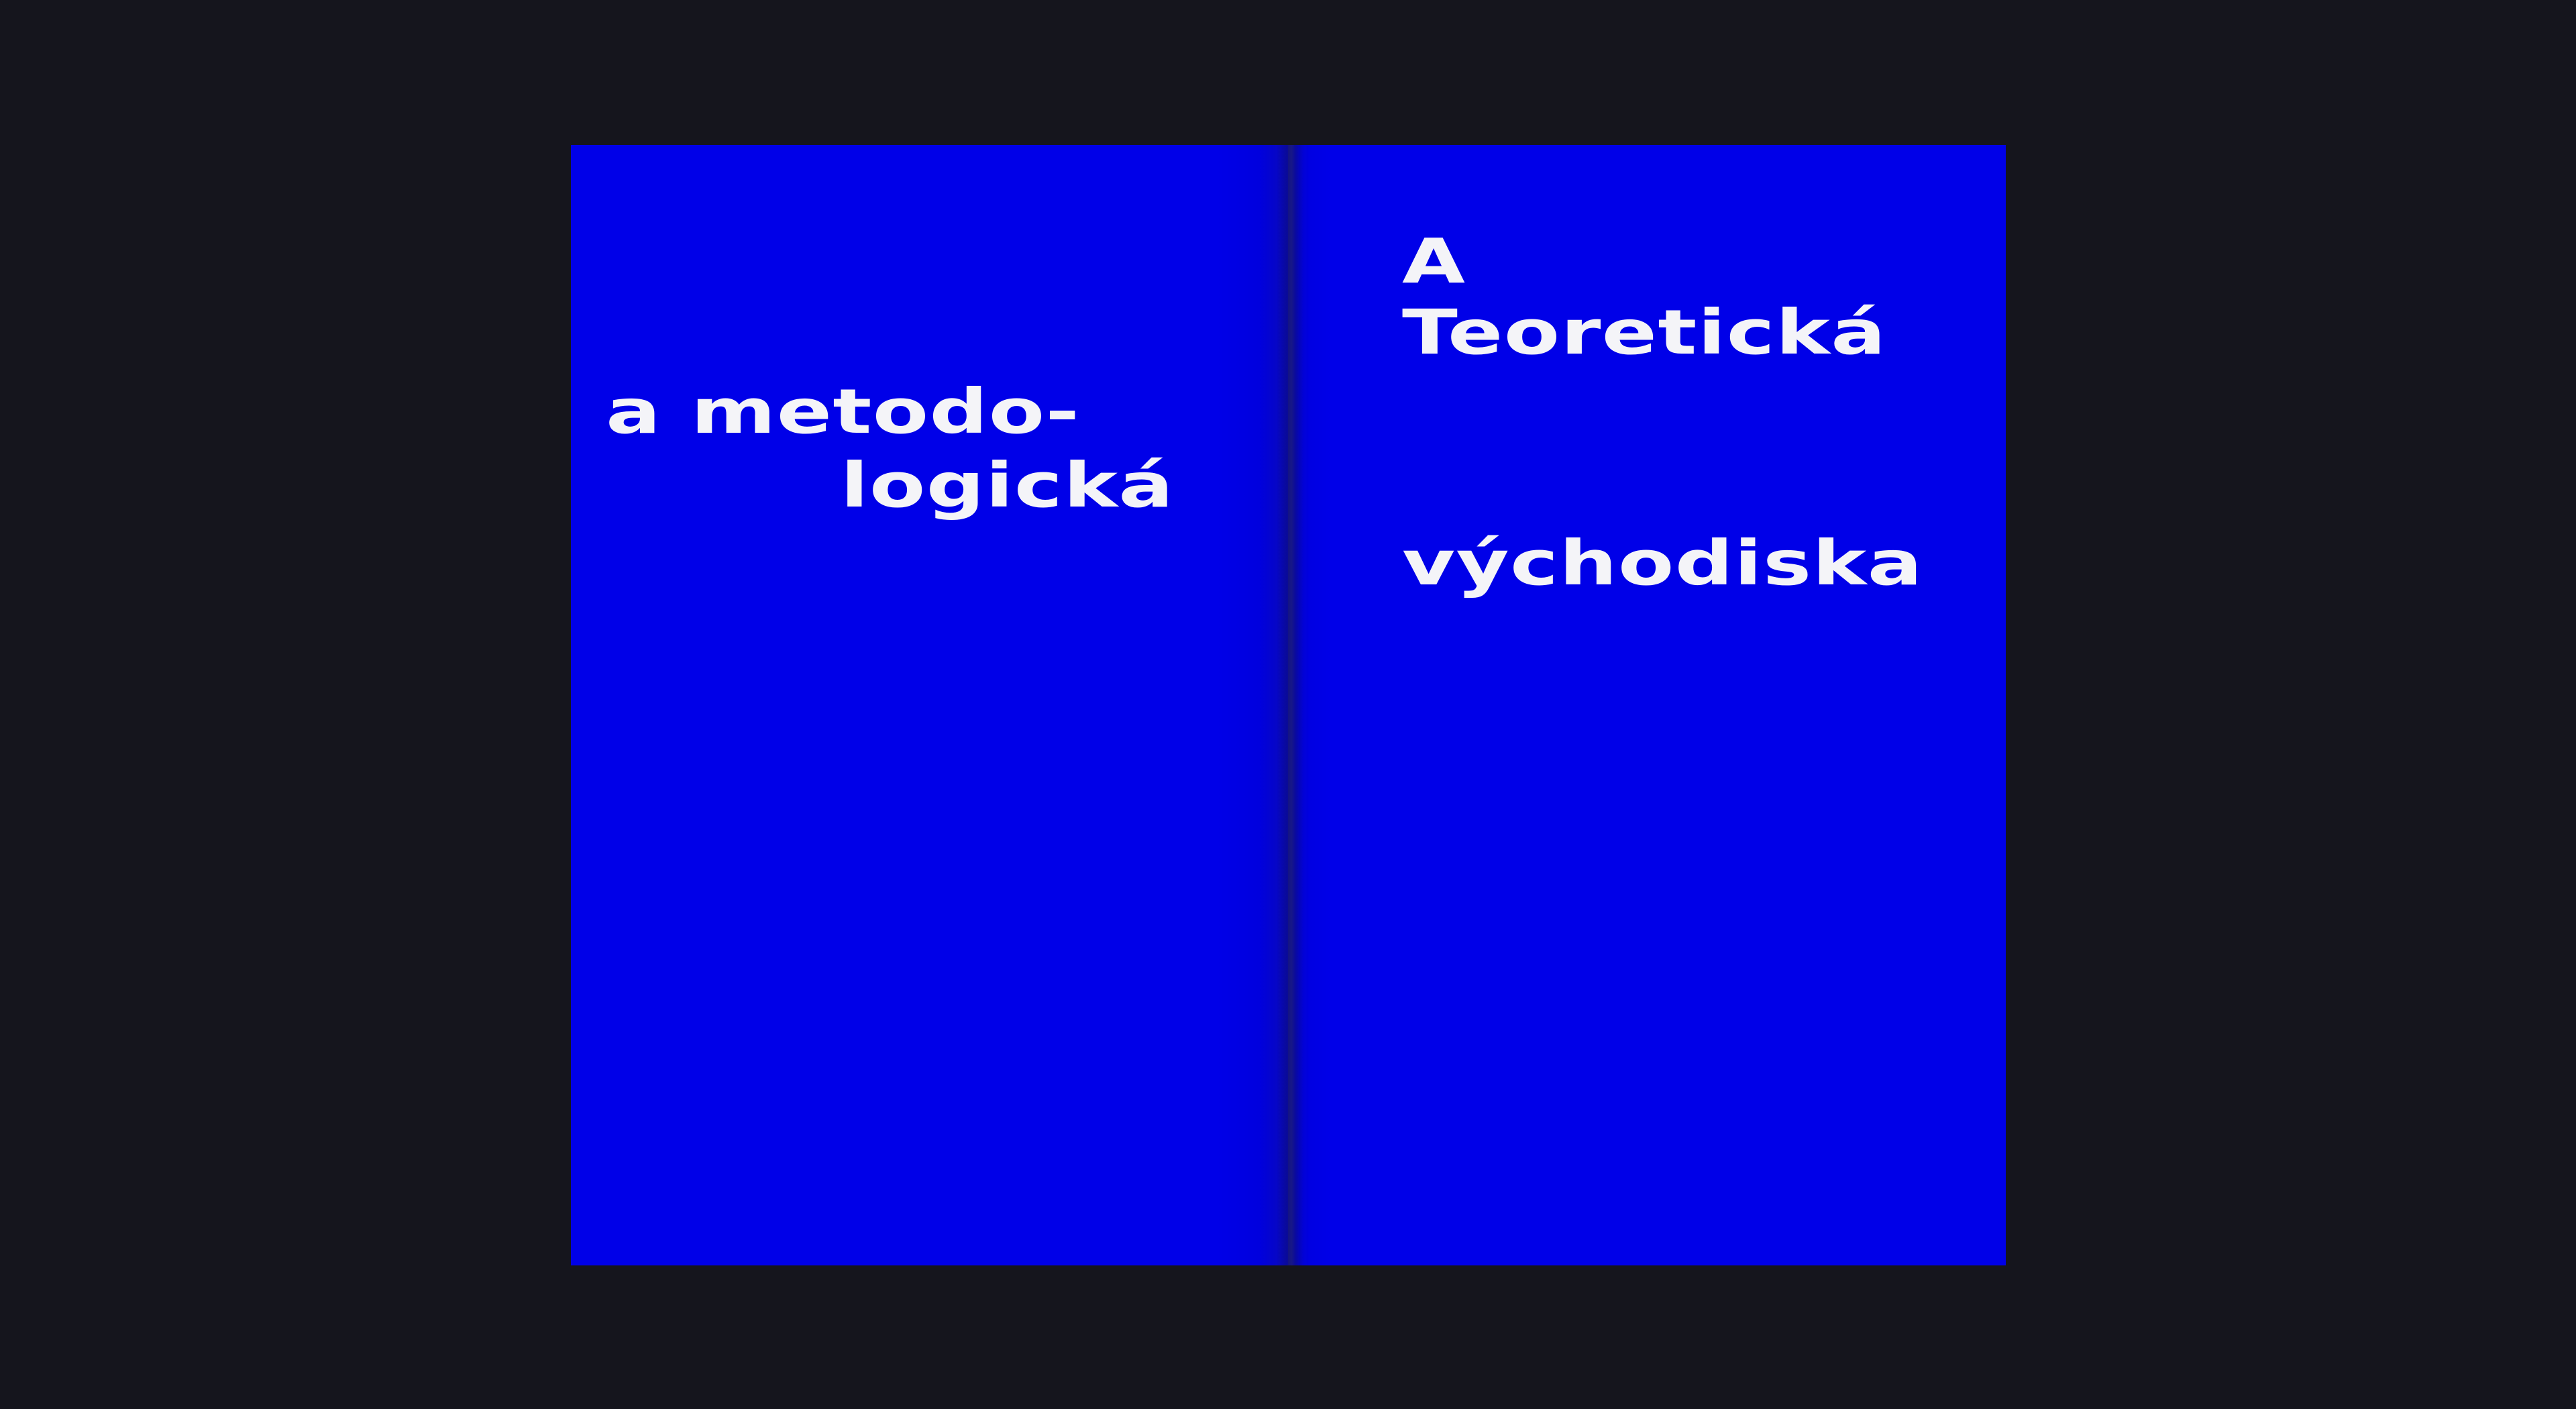 The width and height of the screenshot is (2576, 1409). I want to click on right-heading-line-3: východiska, so click(1662, 563).